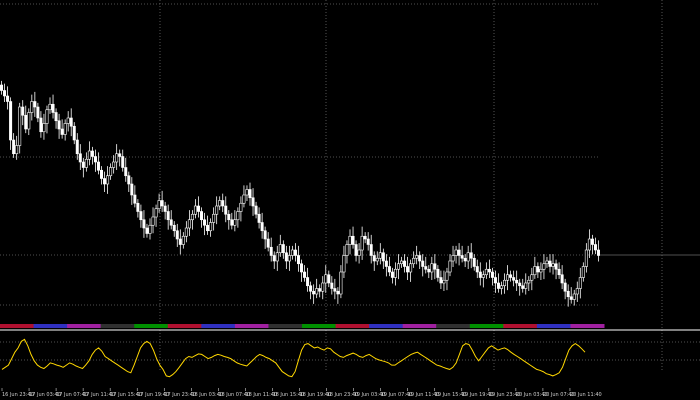 The image size is (700, 400). I want to click on indicator-panel, so click(293, 358).